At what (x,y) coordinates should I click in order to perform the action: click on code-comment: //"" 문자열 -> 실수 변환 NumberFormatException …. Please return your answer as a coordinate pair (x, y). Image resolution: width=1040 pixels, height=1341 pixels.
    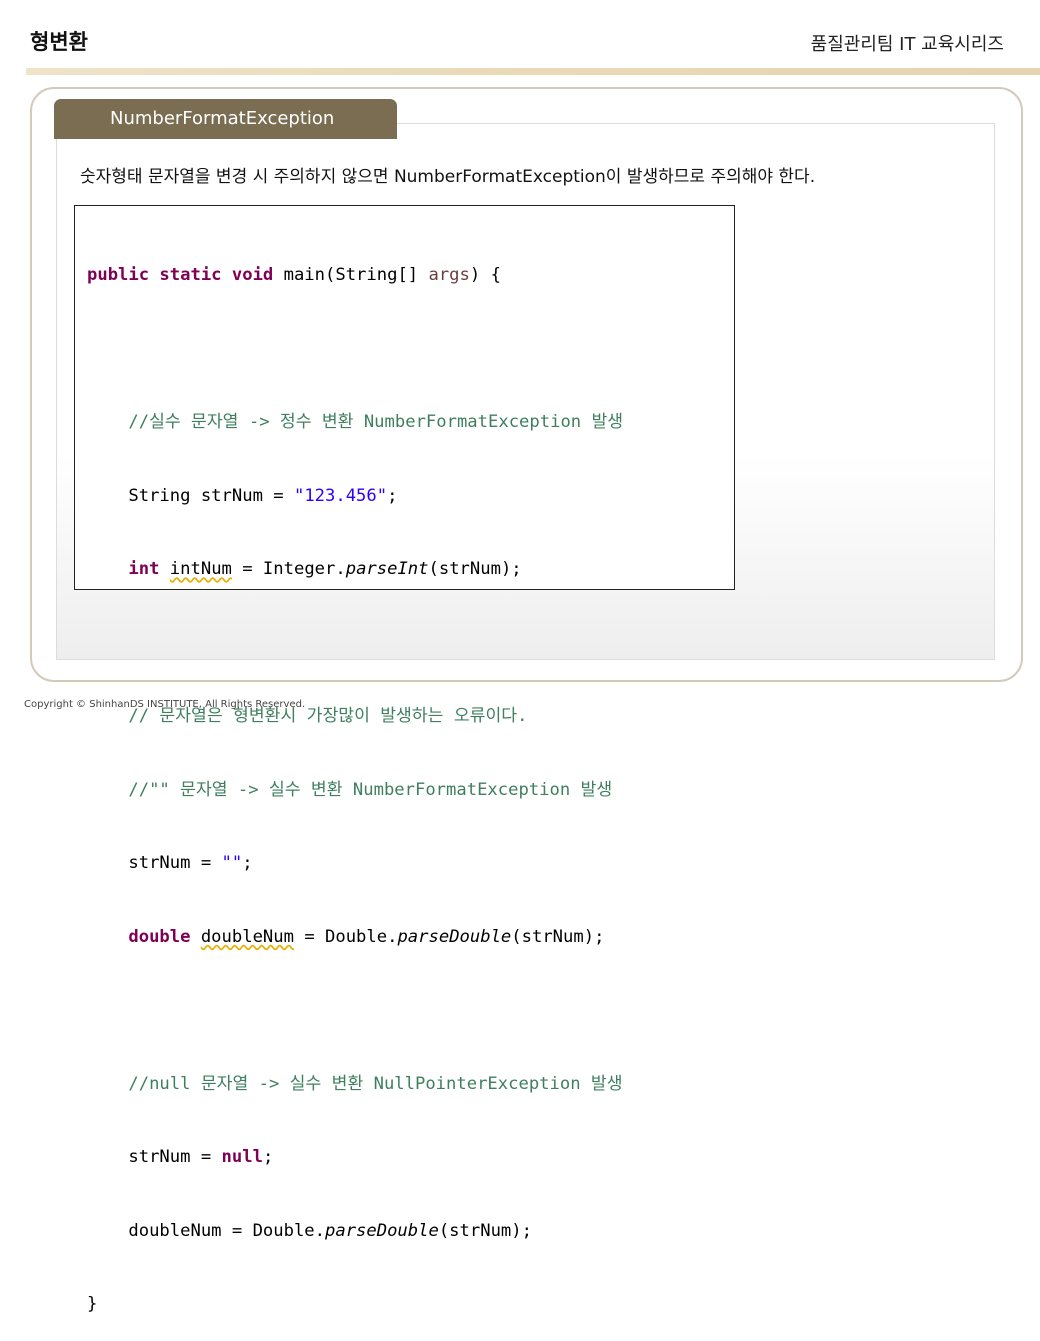
    Looking at the image, I should click on (350, 789).